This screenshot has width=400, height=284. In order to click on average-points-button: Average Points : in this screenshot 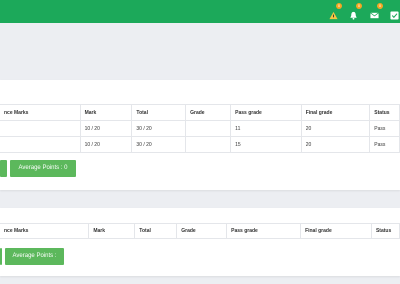, I will do `click(34, 256)`.